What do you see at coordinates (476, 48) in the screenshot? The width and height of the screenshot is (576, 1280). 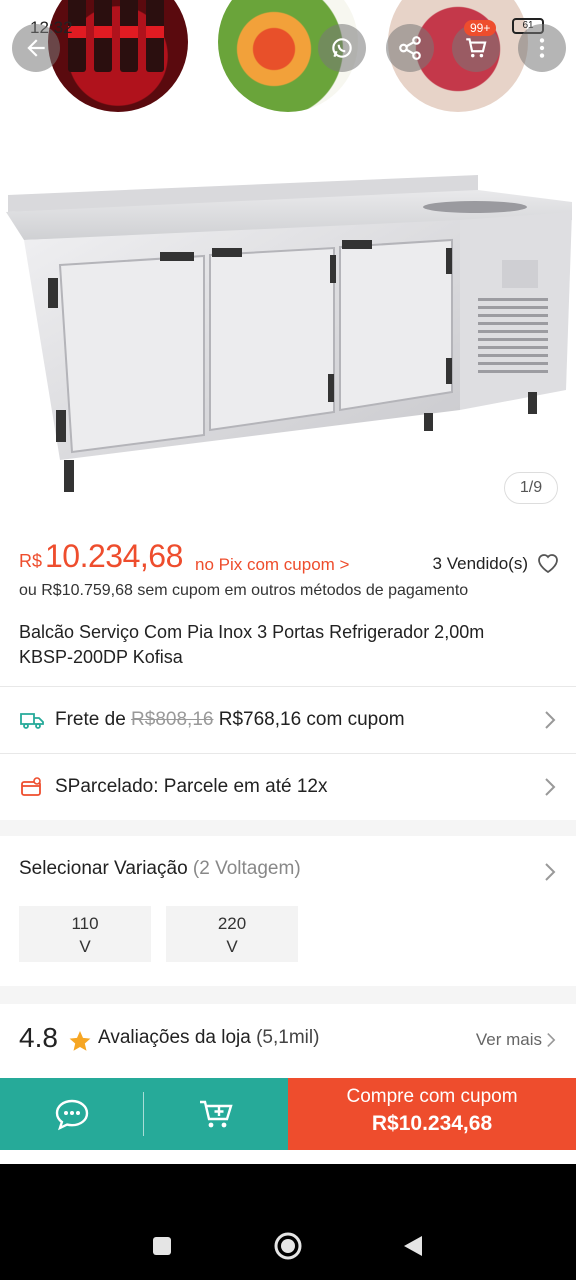 I see `cart-icon` at bounding box center [476, 48].